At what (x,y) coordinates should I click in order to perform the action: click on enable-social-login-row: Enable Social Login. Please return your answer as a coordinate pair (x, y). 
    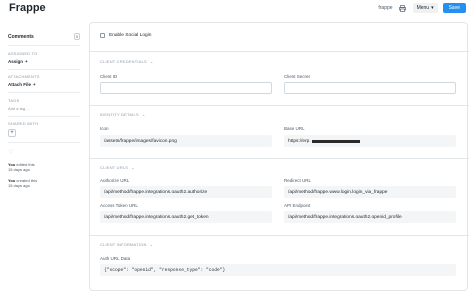
    Looking at the image, I should click on (125, 35).